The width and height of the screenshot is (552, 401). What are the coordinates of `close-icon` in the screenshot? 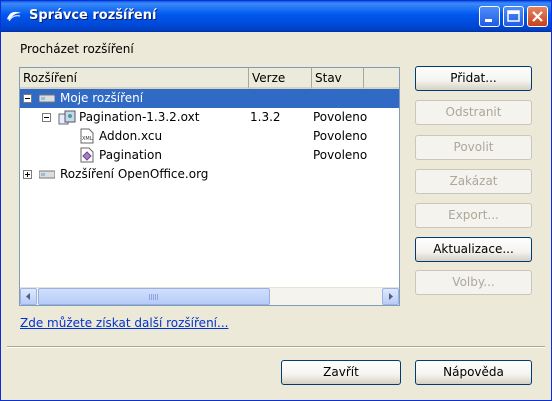 It's located at (537, 16).